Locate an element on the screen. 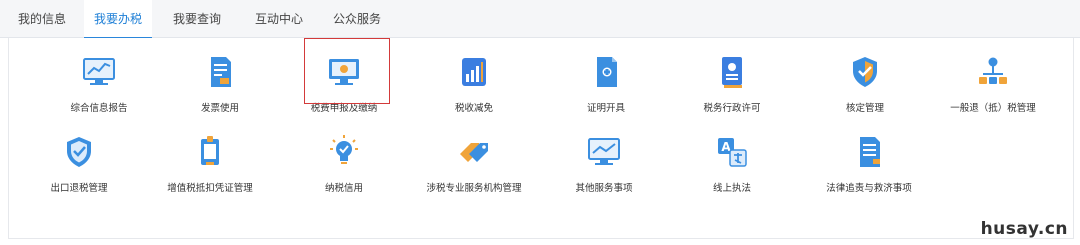 The height and width of the screenshot is (245, 1080). item-general-refund-management: 一般退（抵）税管理 is located at coordinates (993, 92).